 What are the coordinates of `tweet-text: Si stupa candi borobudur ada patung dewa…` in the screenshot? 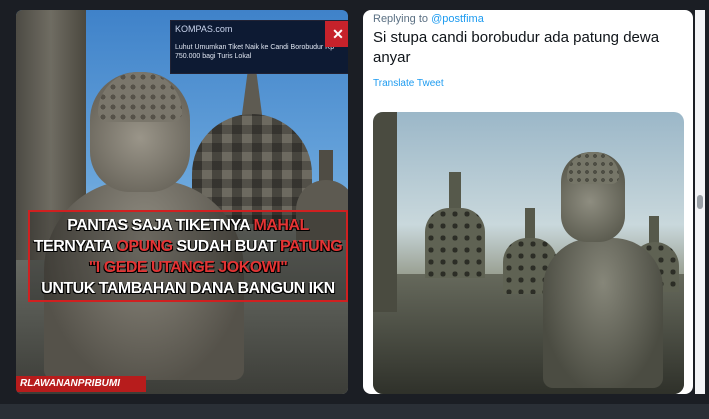 It's located at (516, 47).